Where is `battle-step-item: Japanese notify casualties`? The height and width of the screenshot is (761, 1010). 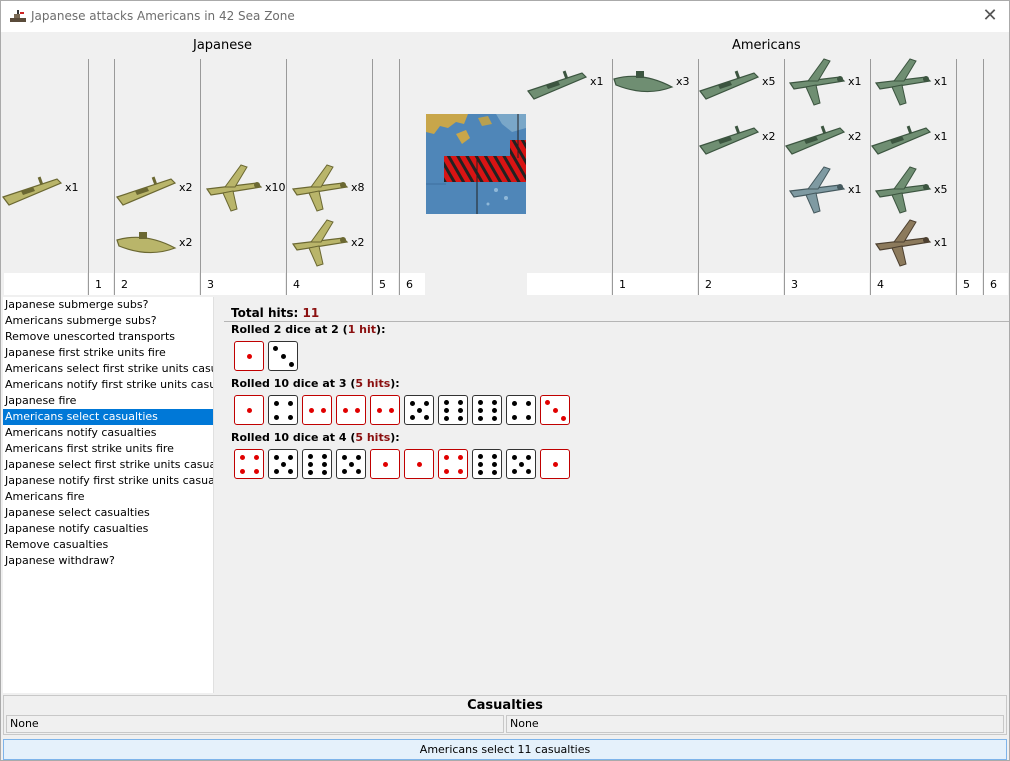 battle-step-item: Japanese notify casualties is located at coordinates (108, 529).